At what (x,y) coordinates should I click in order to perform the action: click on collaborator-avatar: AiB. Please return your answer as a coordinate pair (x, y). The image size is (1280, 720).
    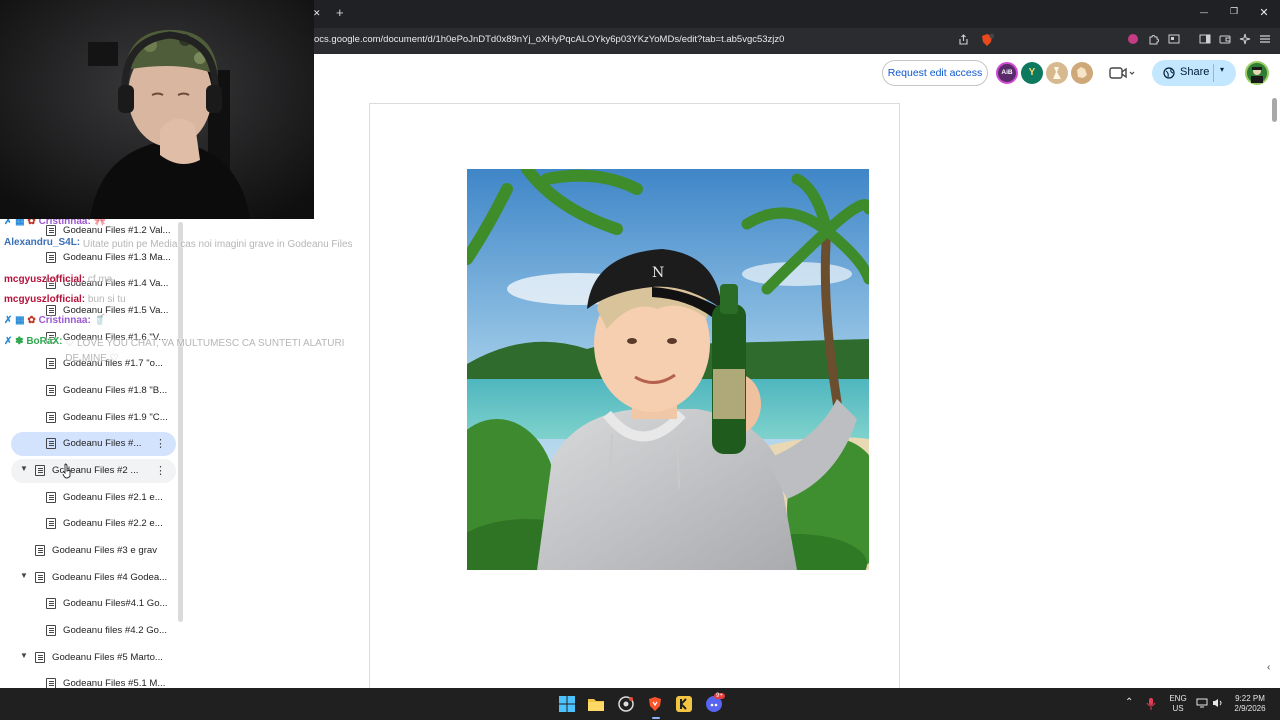
    Looking at the image, I should click on (1007, 73).